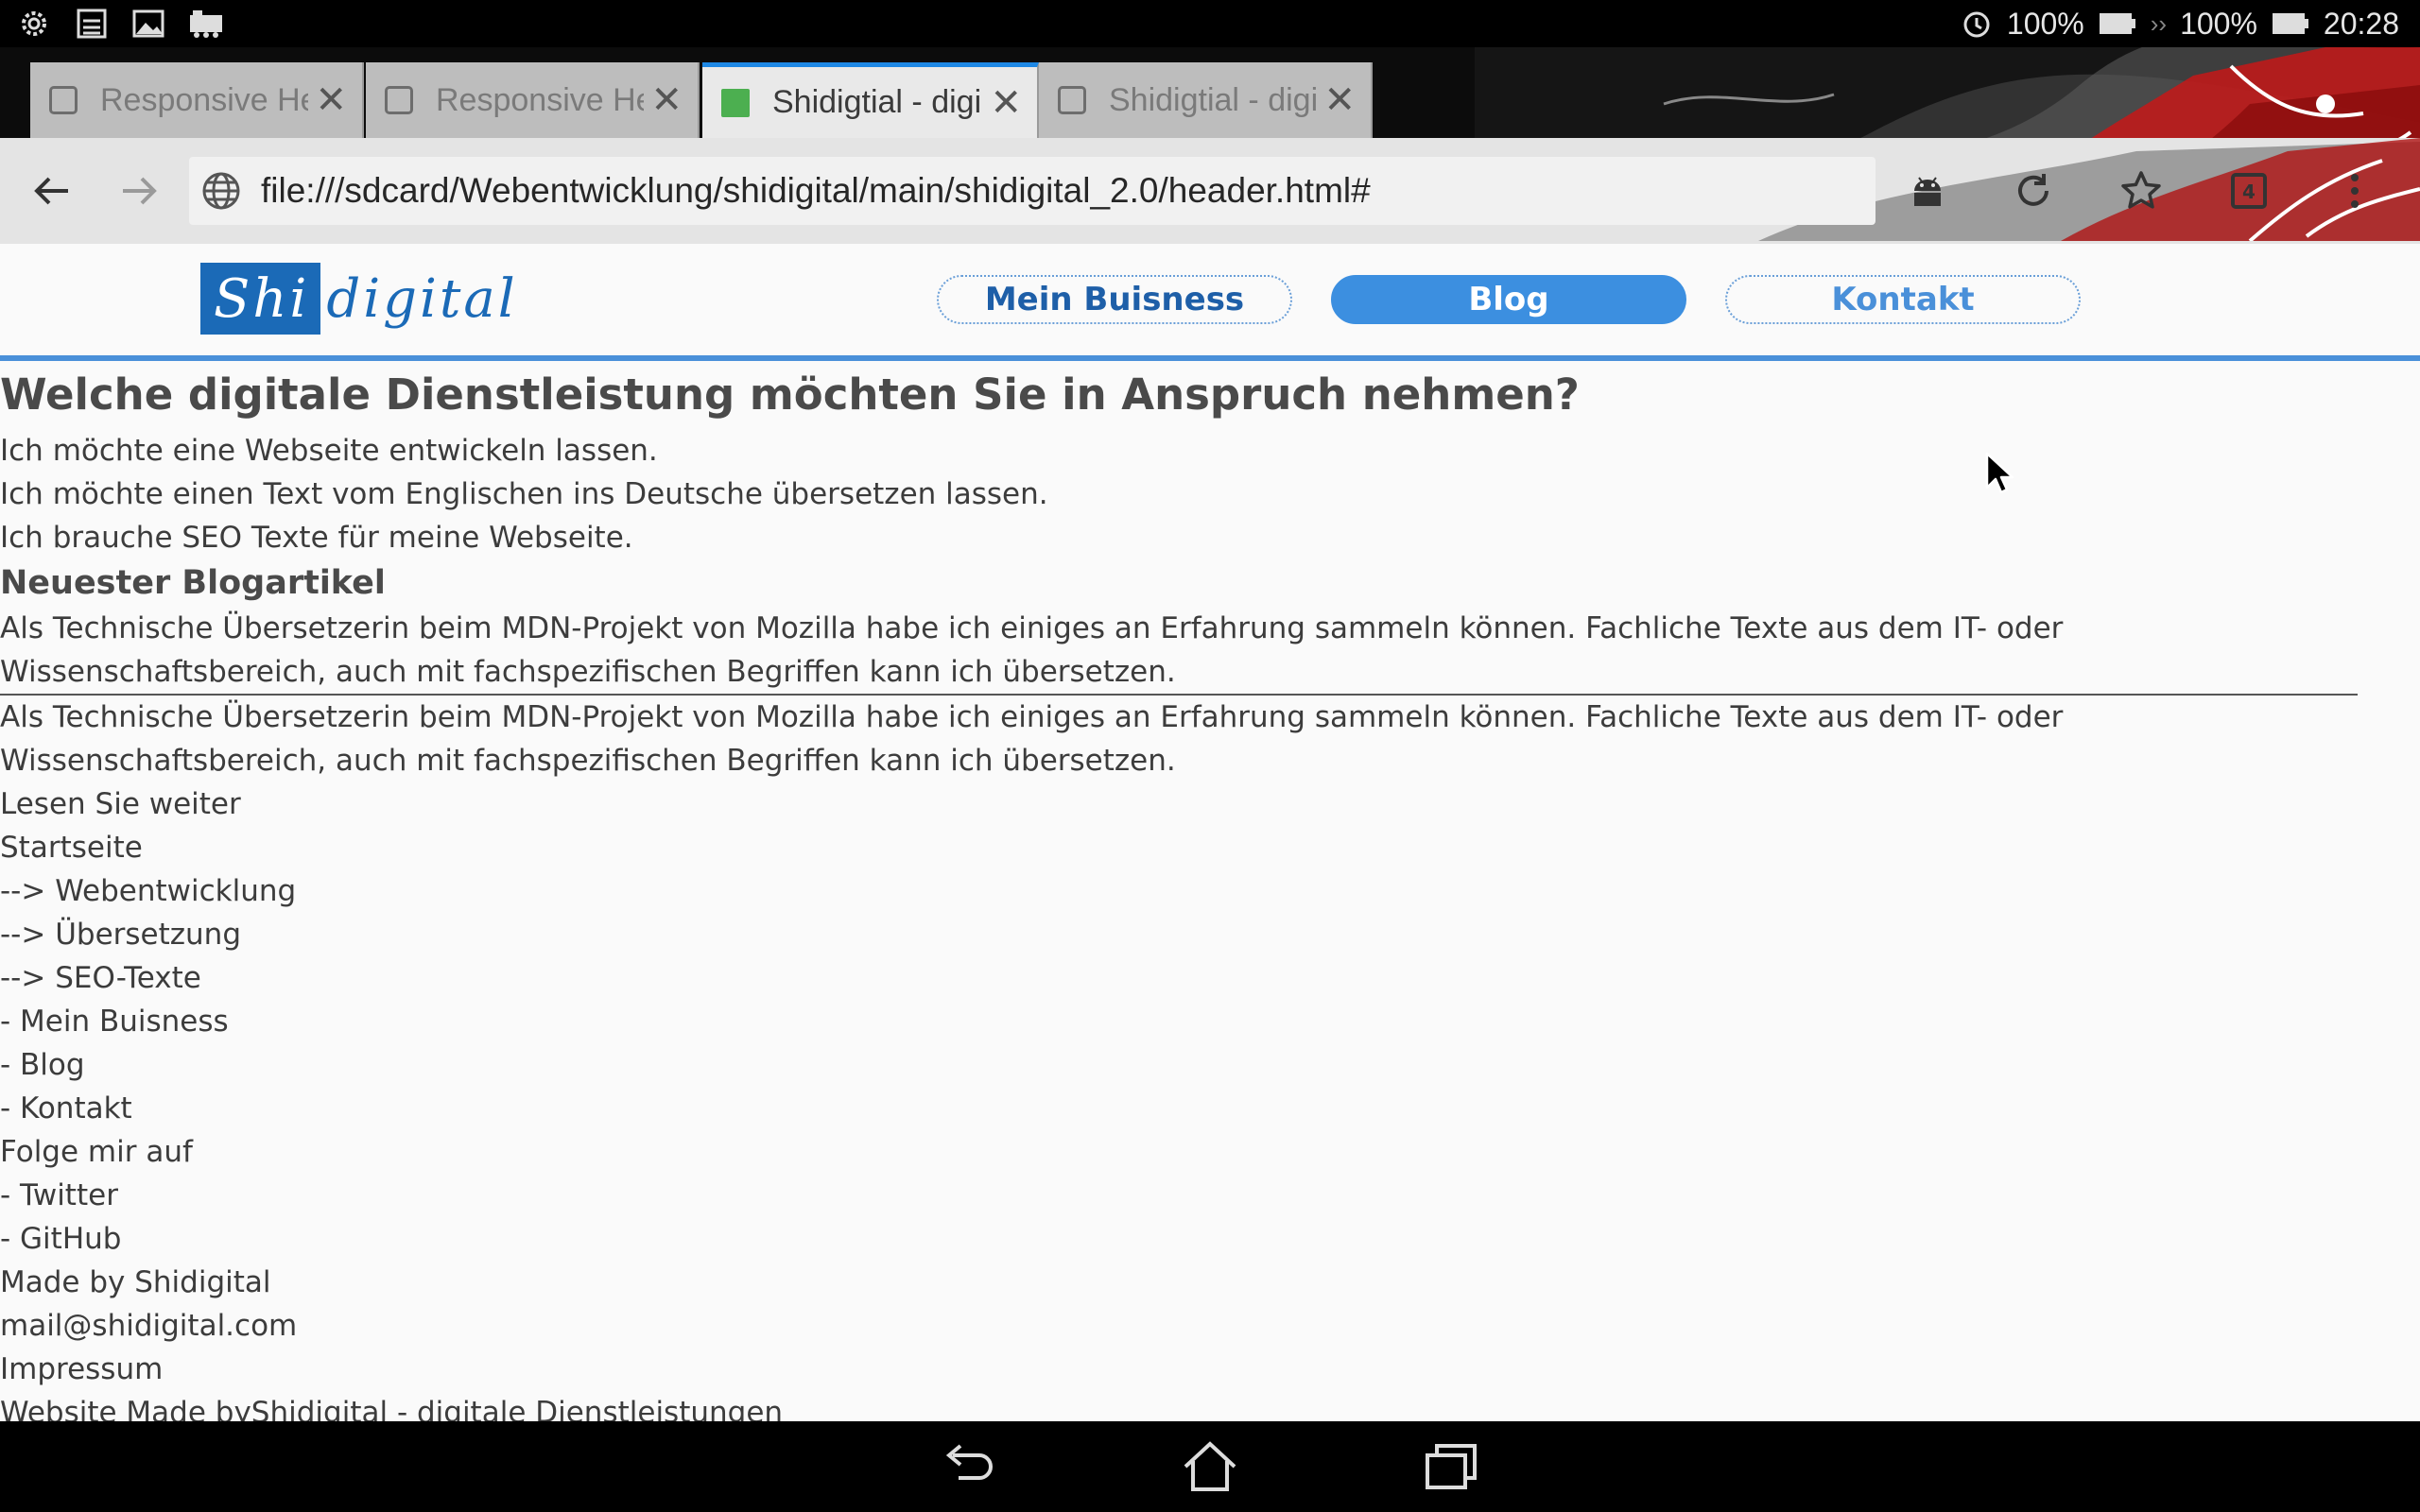 This screenshot has height=1512, width=2420. I want to click on forward-button, so click(139, 190).